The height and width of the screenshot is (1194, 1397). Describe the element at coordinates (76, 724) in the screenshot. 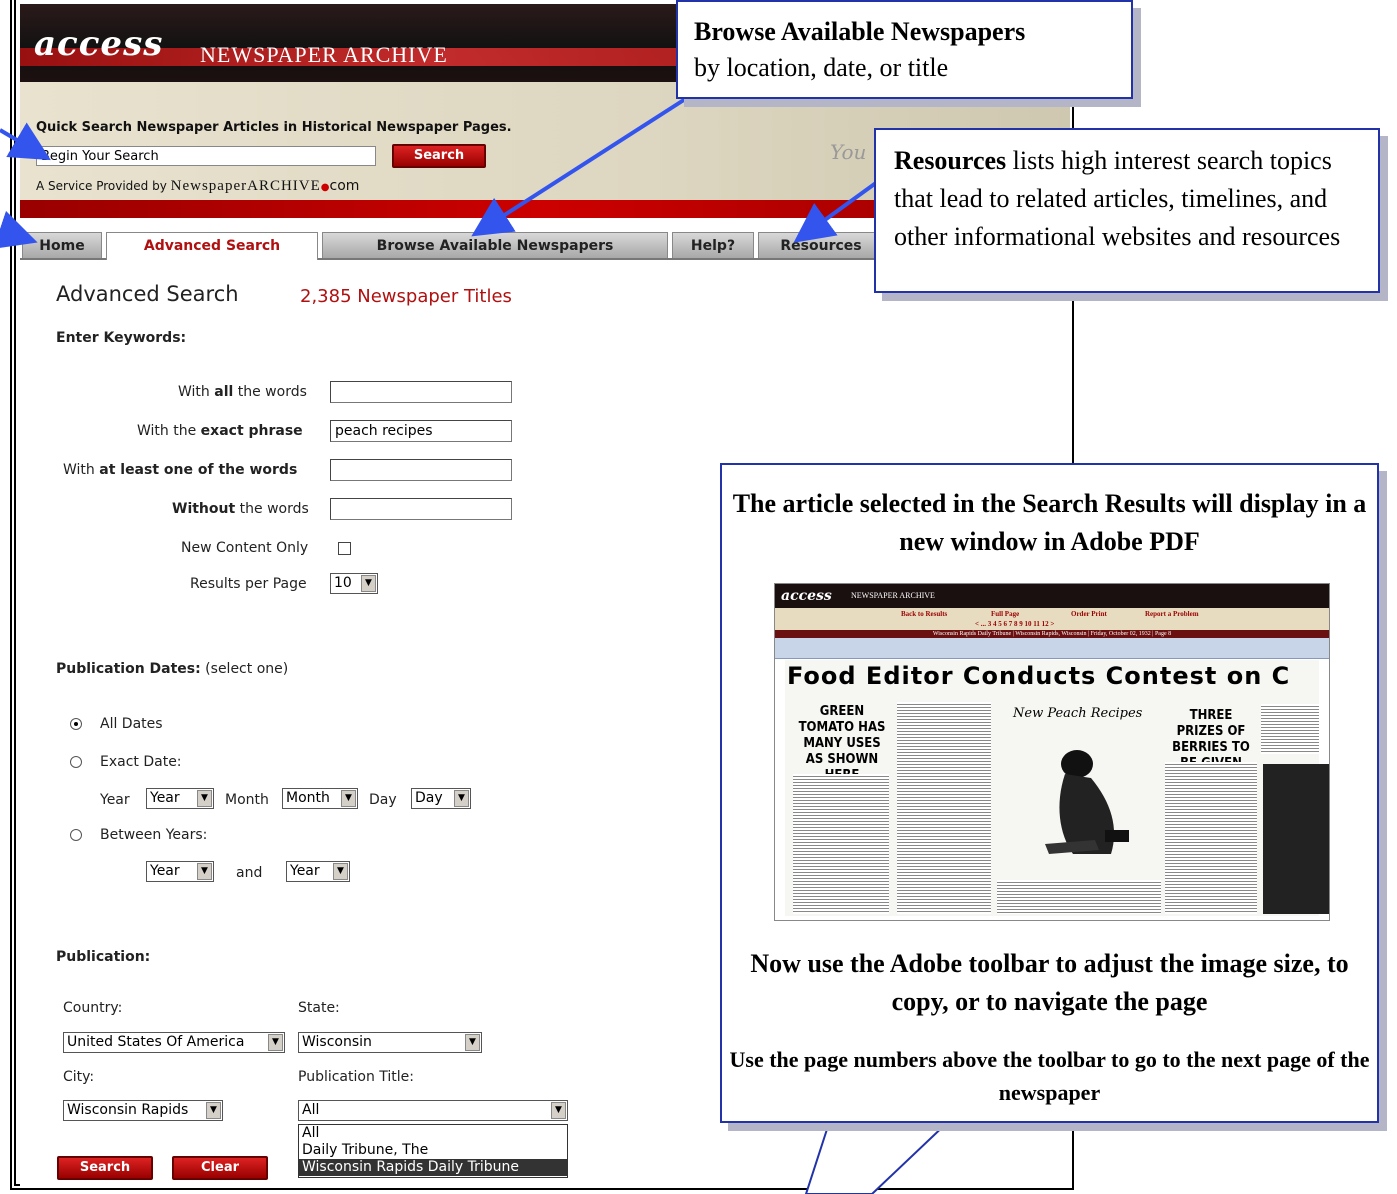

I see `all-dates-radio` at that location.